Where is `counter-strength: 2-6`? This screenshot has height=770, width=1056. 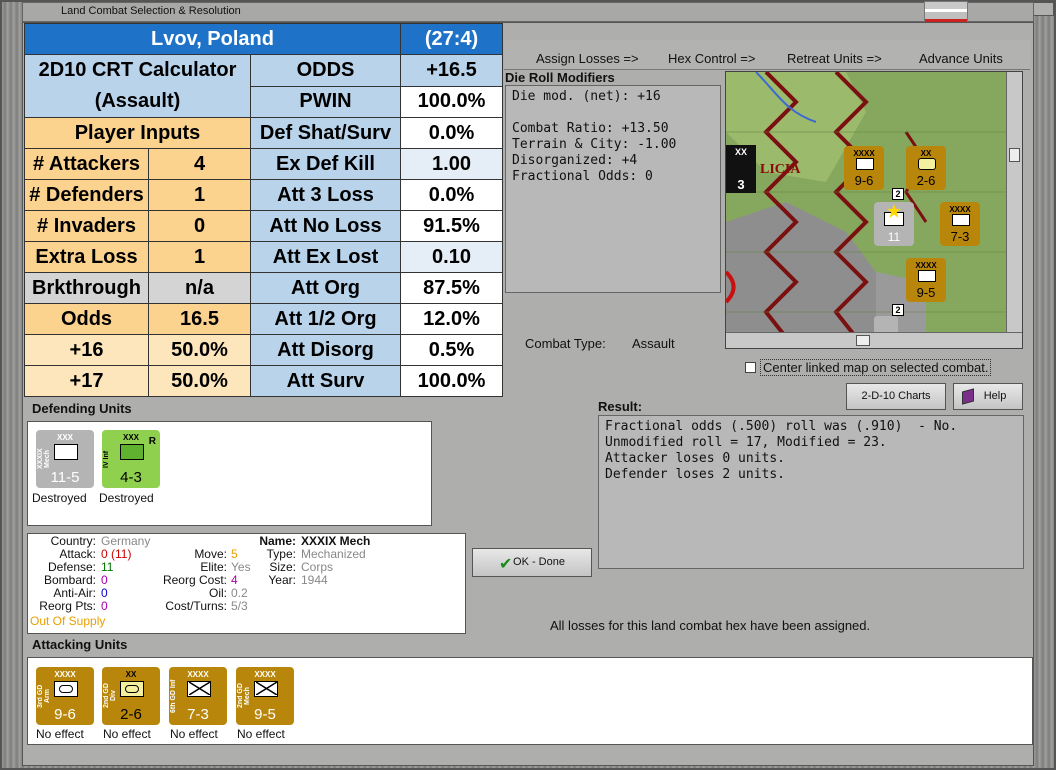 counter-strength: 2-6 is located at coordinates (131, 714).